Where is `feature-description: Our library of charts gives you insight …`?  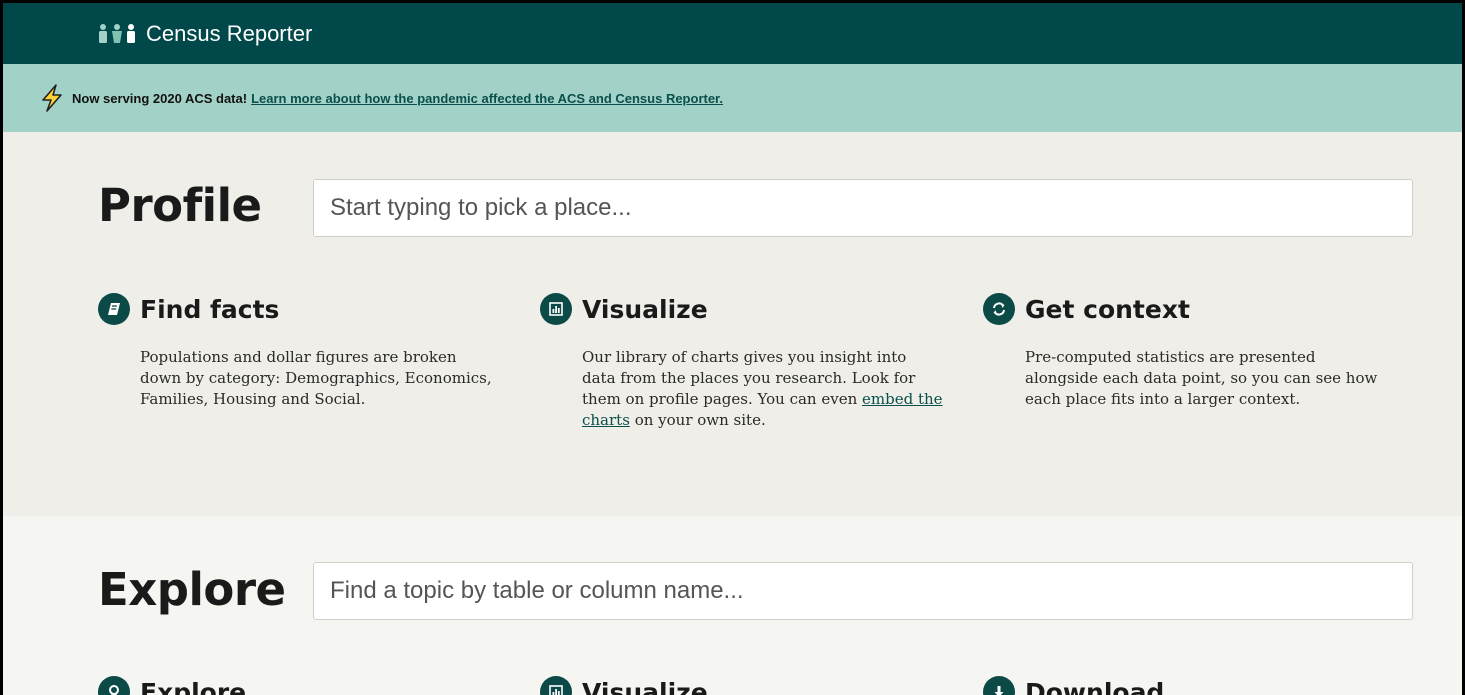 feature-description: Our library of charts gives you insight … is located at coordinates (763, 389).